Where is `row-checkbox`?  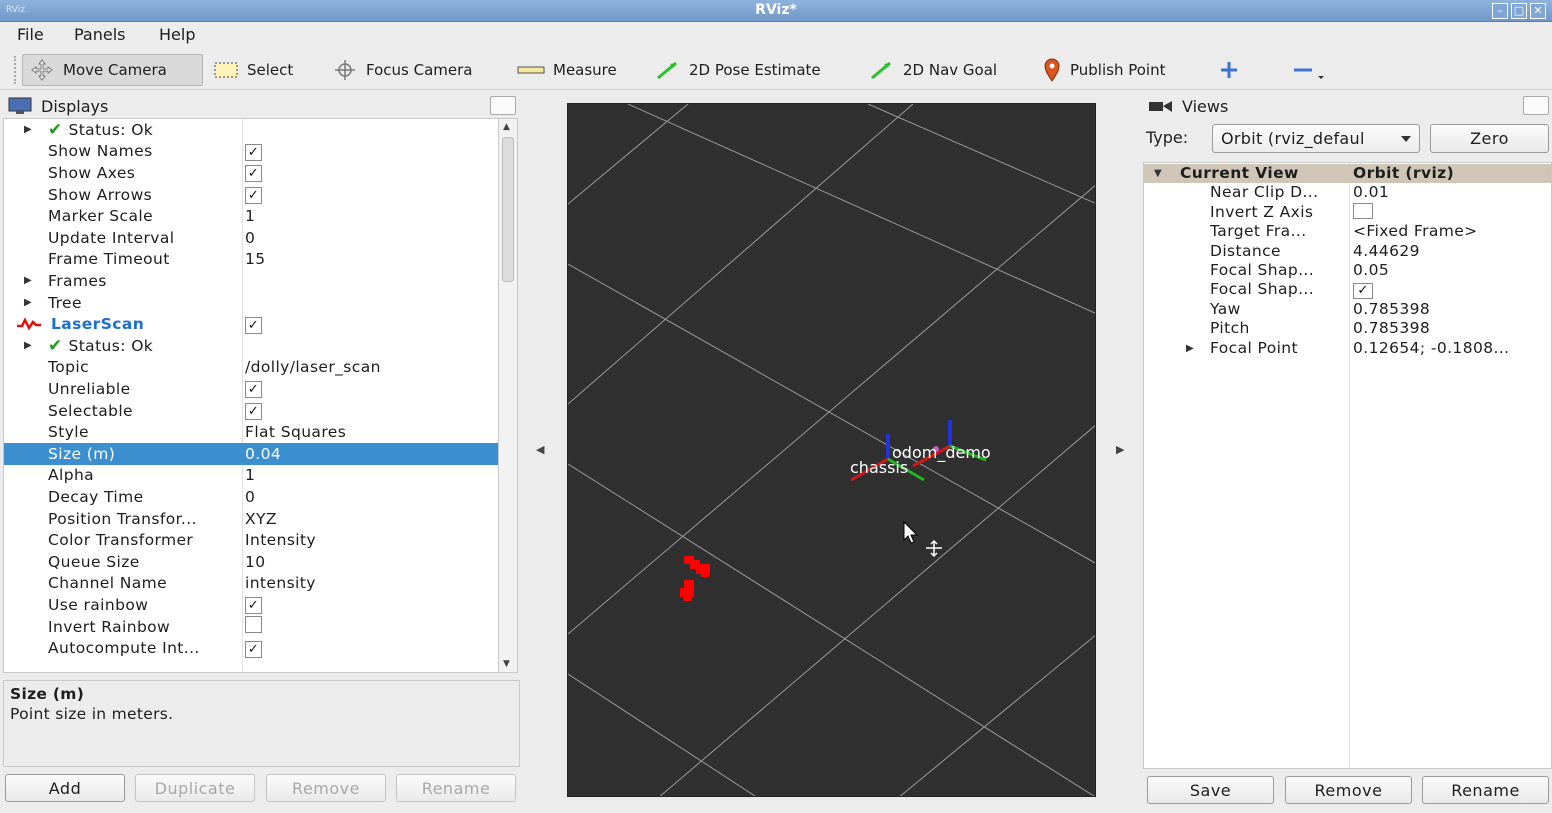 row-checkbox is located at coordinates (1363, 212).